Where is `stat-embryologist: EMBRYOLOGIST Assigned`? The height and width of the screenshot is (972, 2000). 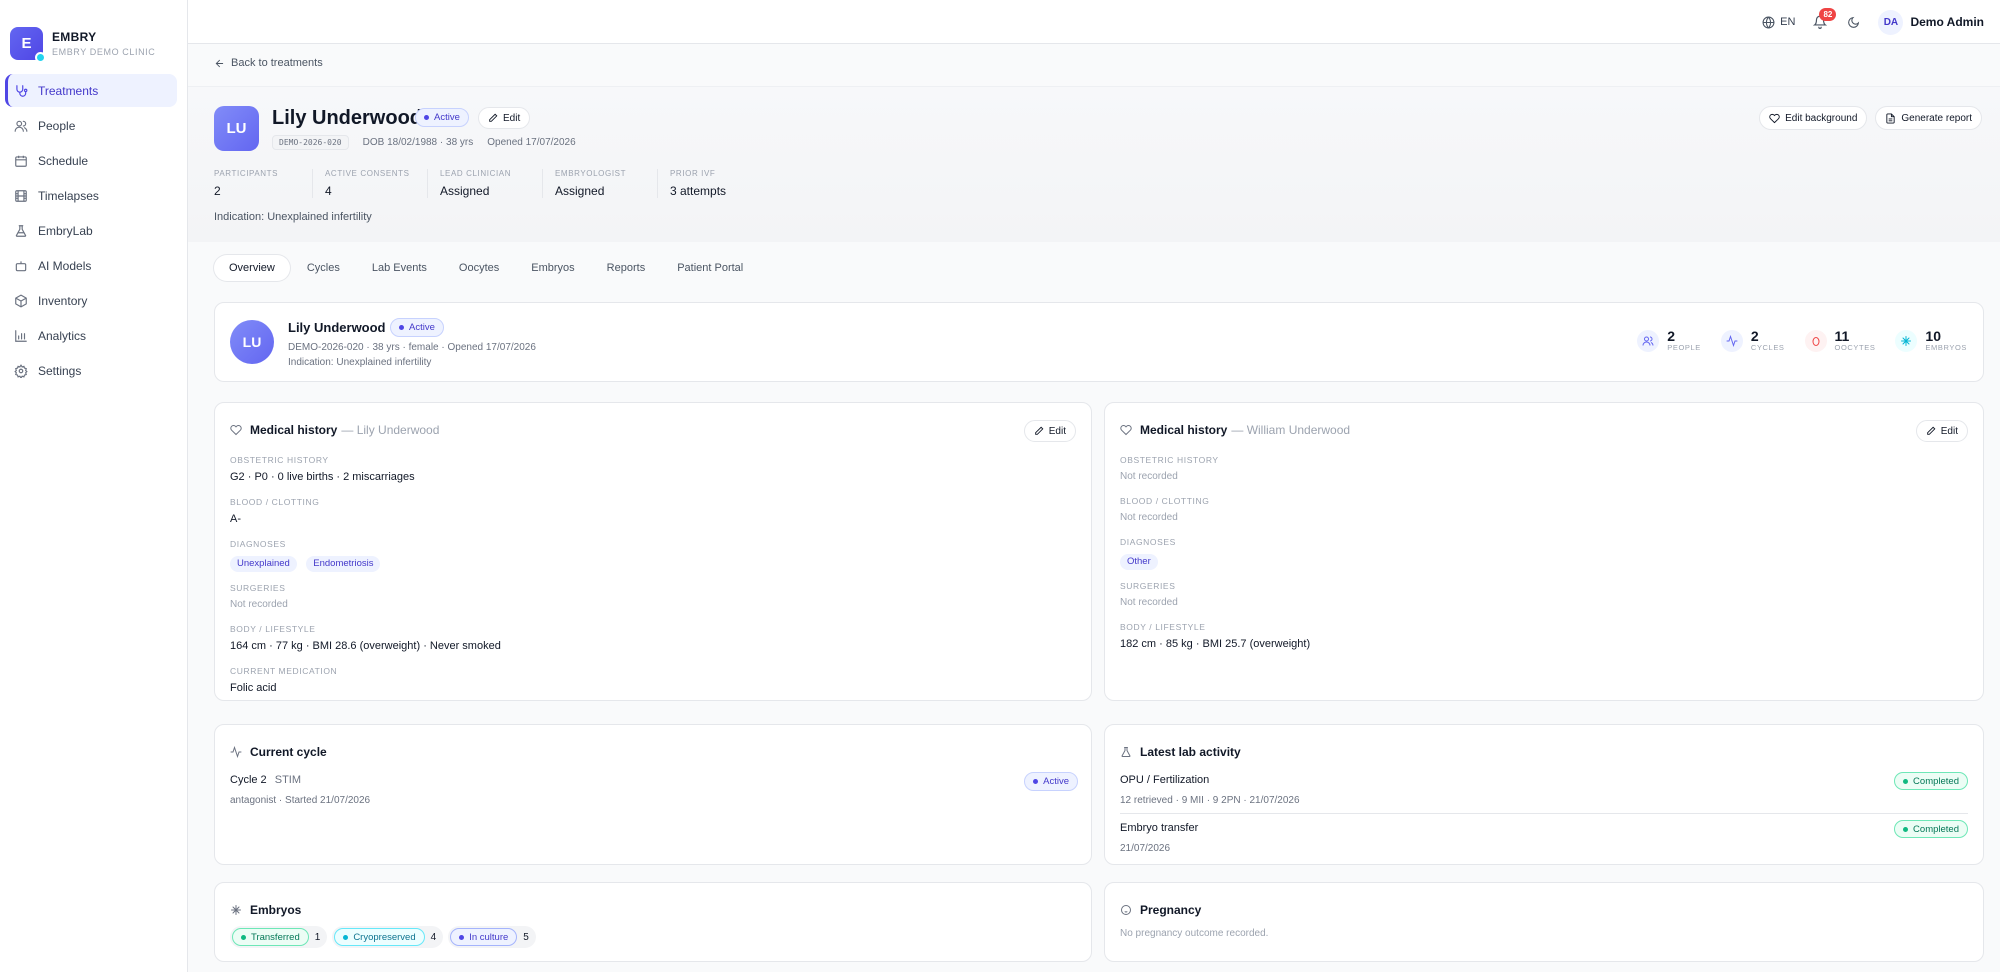 stat-embryologist: EMBRYOLOGIST Assigned is located at coordinates (599, 183).